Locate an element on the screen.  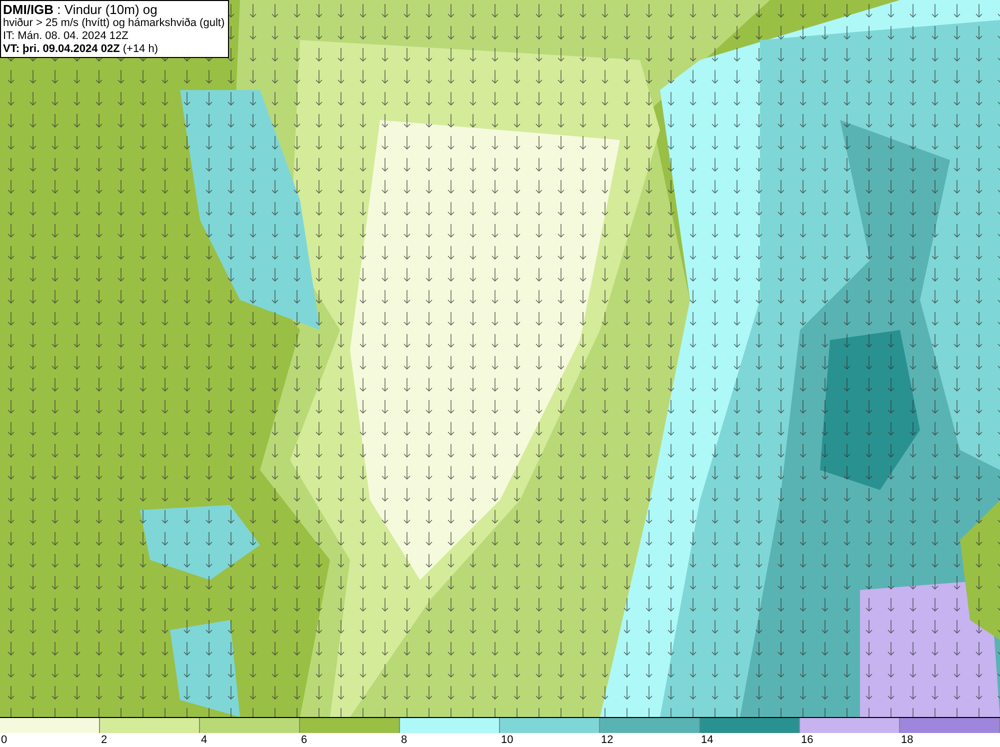
map-title: DMI/IGB : Vindur (10m) og is located at coordinates (80, 9).